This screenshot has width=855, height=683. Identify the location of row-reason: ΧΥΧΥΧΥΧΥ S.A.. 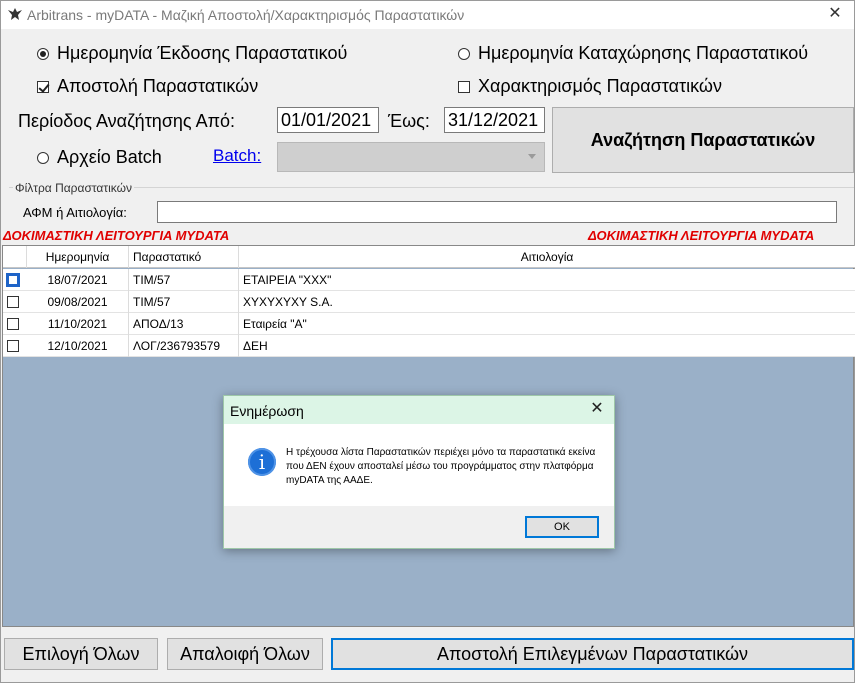
(288, 302).